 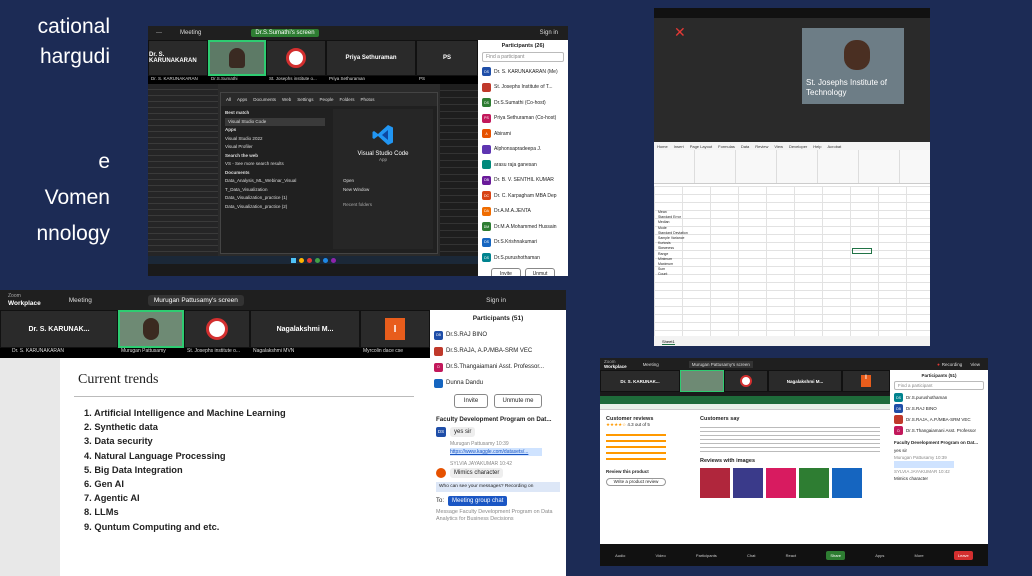 What do you see at coordinates (178, 58) in the screenshot?
I see `video-tile: Dr. S. KARUNAKARAN` at bounding box center [178, 58].